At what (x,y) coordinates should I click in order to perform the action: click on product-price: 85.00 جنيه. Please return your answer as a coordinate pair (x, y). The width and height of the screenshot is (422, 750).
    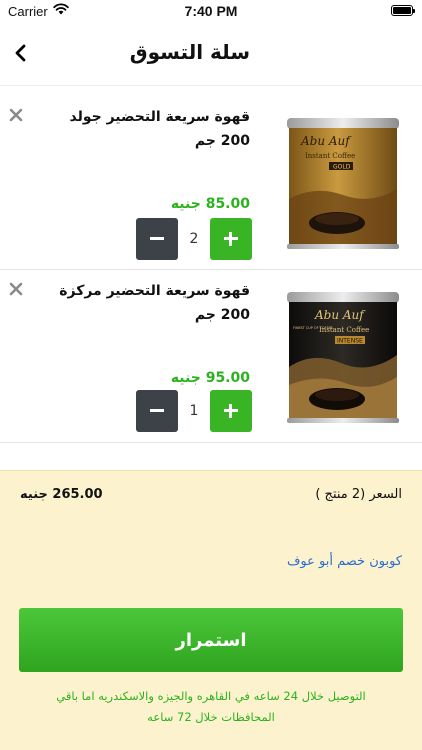
    Looking at the image, I should click on (210, 204).